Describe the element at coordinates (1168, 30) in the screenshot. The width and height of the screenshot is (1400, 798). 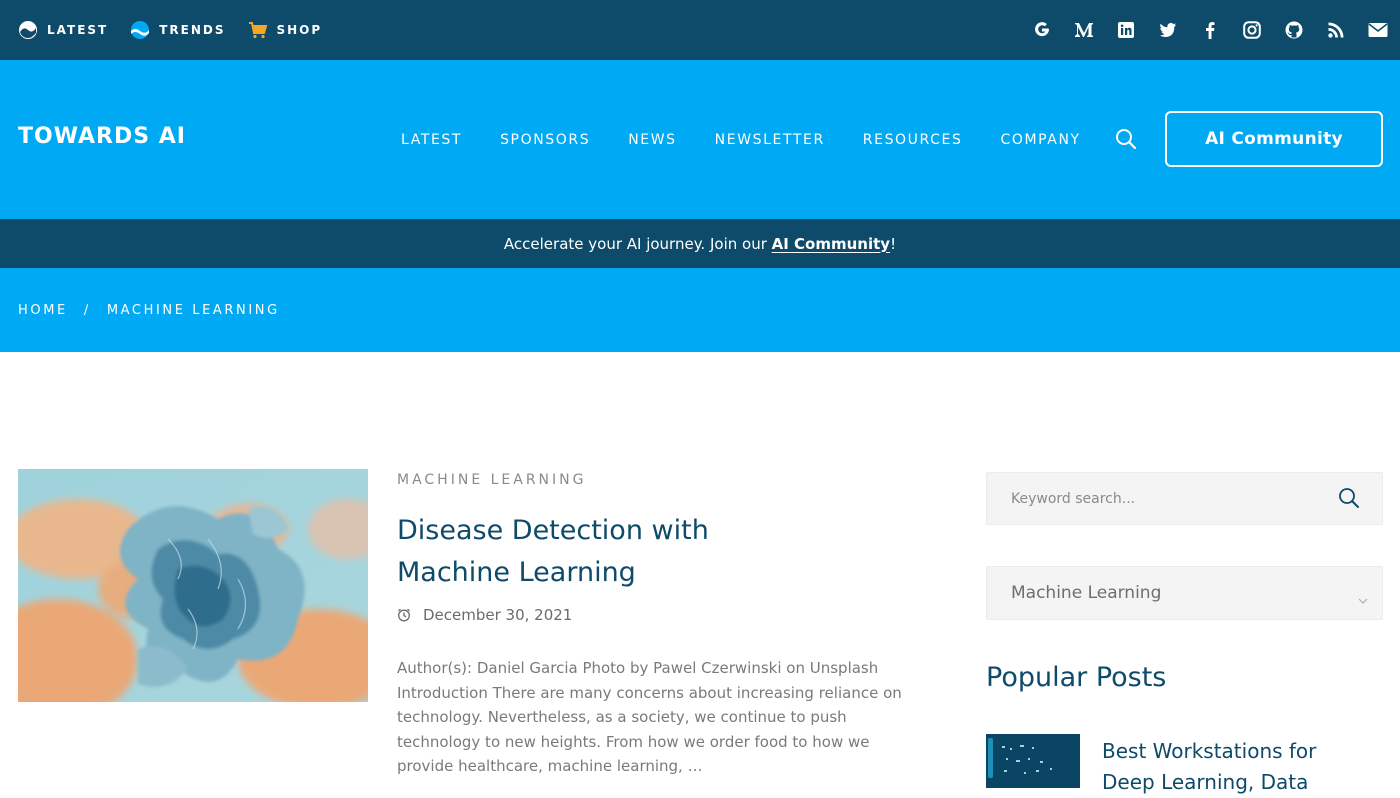
I see `twitter-icon` at that location.